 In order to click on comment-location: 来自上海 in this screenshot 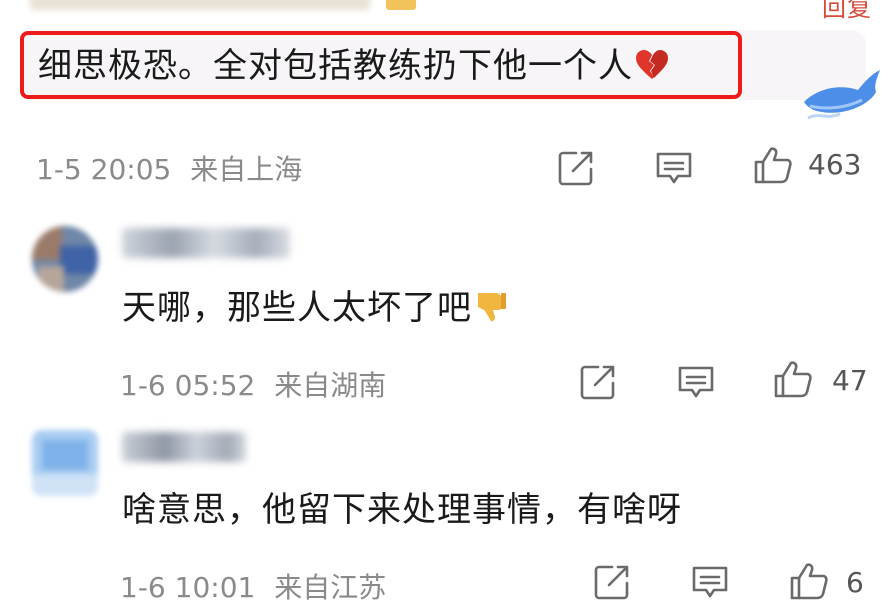, I will do `click(246, 169)`.